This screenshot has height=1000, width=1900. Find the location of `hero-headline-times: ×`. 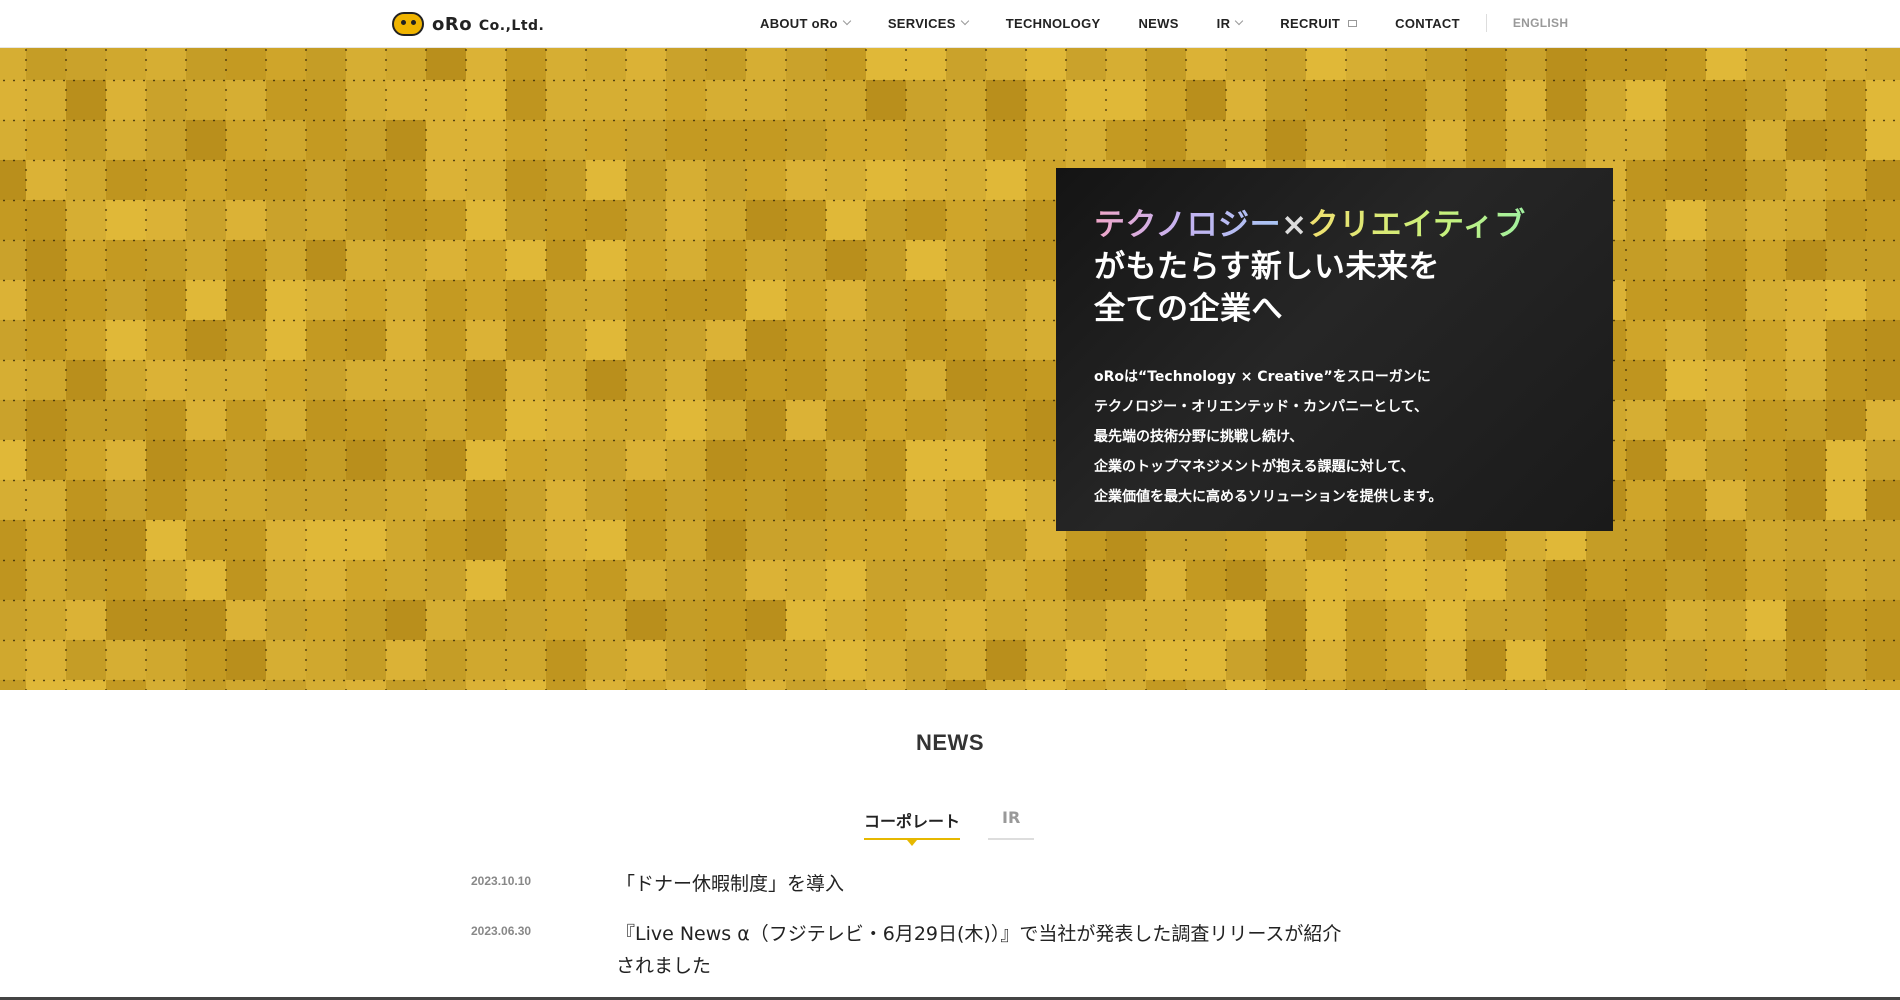

hero-headline-times: × is located at coordinates (1294, 225).